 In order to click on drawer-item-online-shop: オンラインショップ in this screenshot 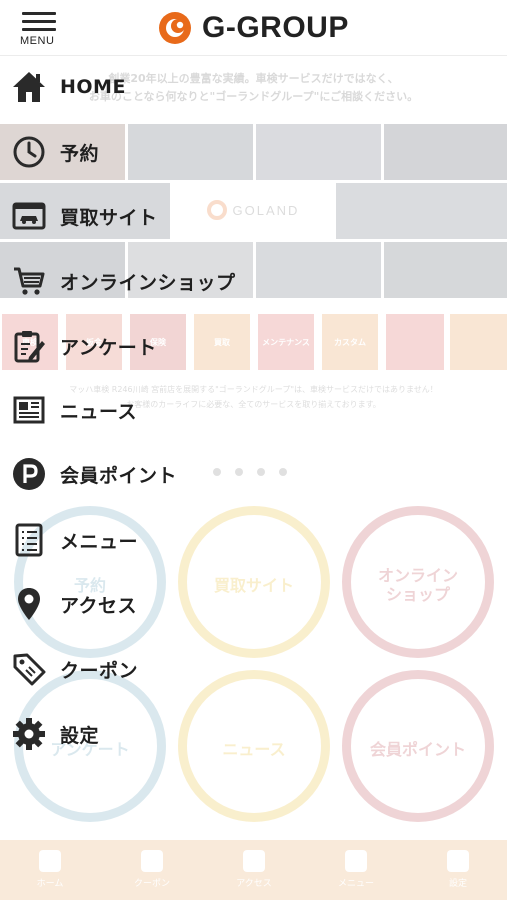, I will do `click(123, 281)`.